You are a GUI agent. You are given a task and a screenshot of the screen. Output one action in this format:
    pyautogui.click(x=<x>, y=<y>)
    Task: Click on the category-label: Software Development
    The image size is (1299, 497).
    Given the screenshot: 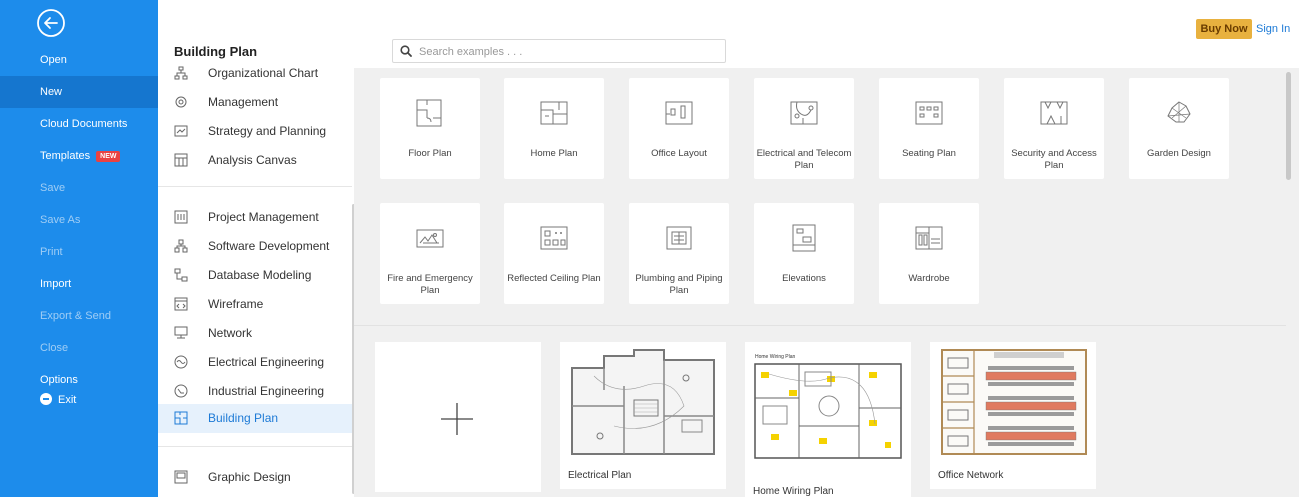 What is the action you would take?
    pyautogui.click(x=269, y=246)
    